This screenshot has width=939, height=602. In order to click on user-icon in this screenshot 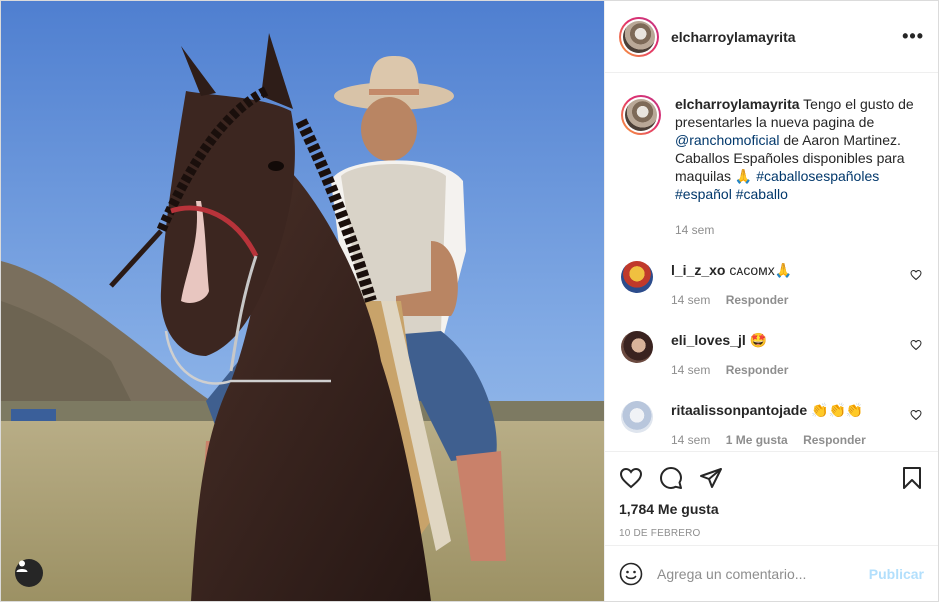, I will do `click(22, 566)`.